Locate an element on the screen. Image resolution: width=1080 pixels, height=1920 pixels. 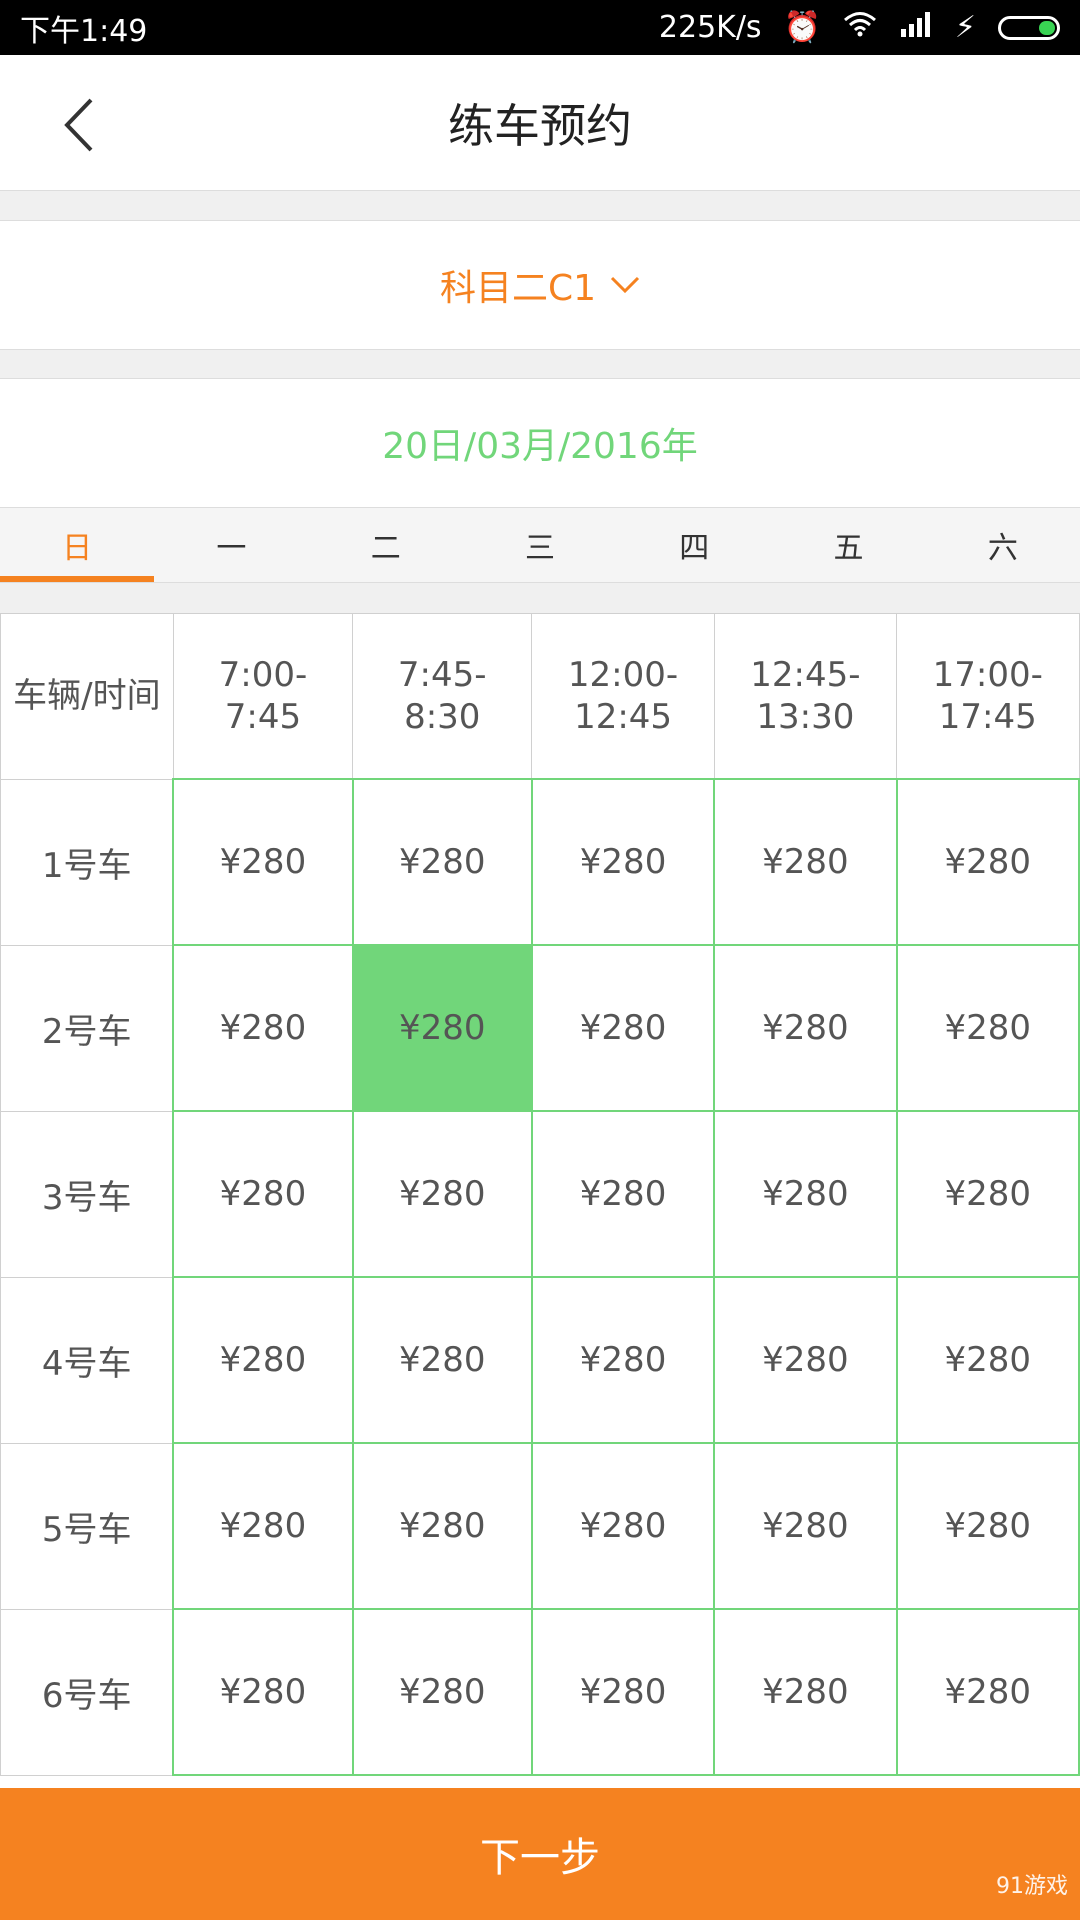
back-button is located at coordinates (78, 125).